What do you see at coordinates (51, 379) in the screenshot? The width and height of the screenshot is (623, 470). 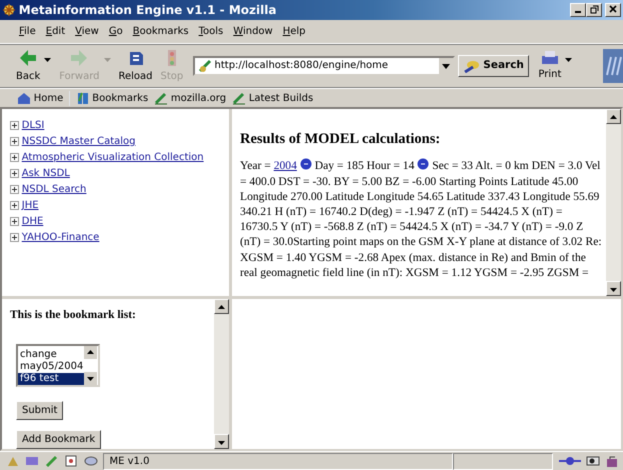 I see `list-option: f96 test` at bounding box center [51, 379].